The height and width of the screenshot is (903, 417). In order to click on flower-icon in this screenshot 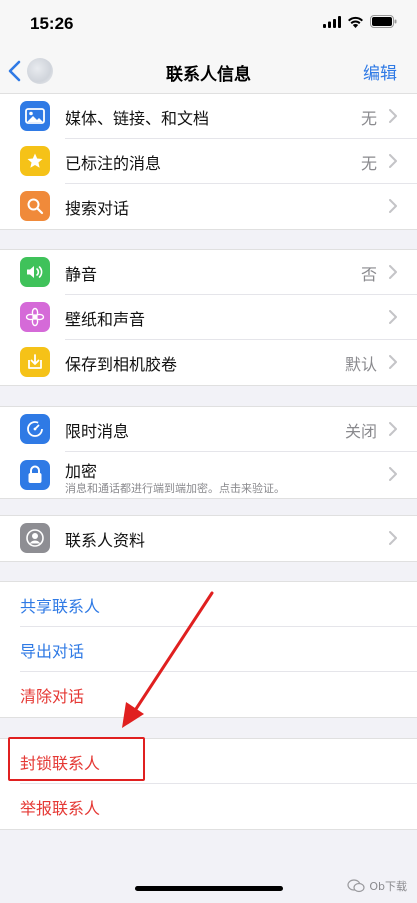, I will do `click(35, 317)`.